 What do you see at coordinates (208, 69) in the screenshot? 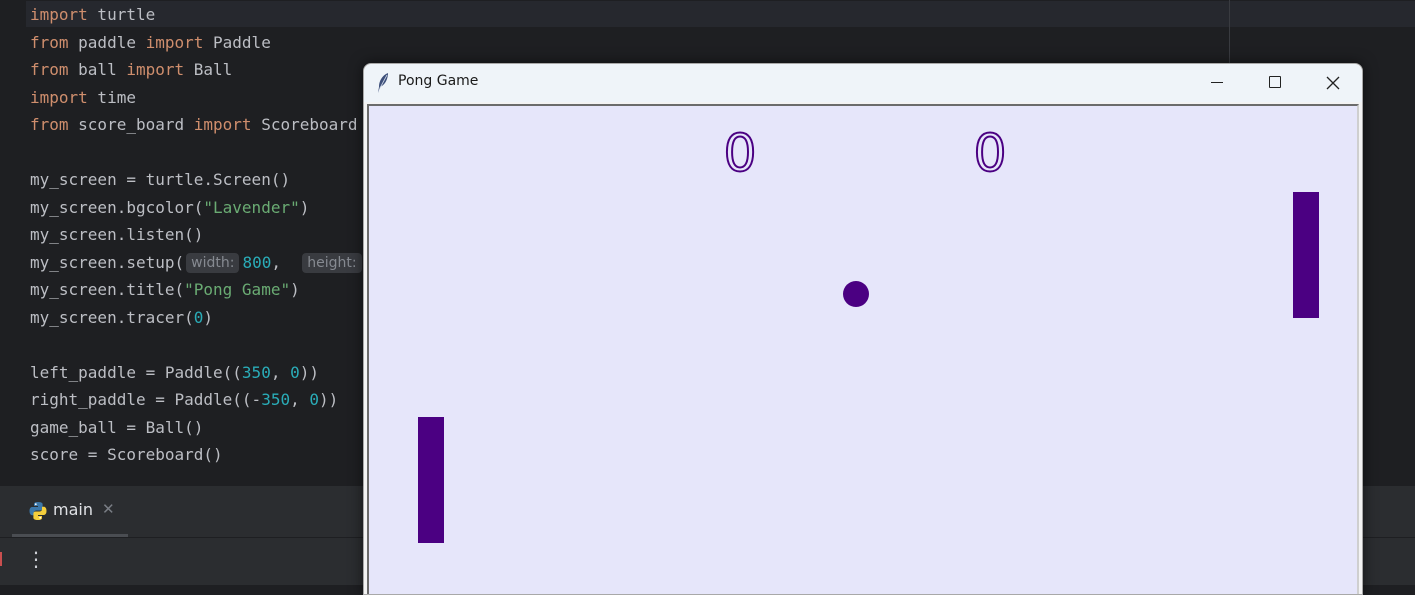
I see `code-token: Ball` at bounding box center [208, 69].